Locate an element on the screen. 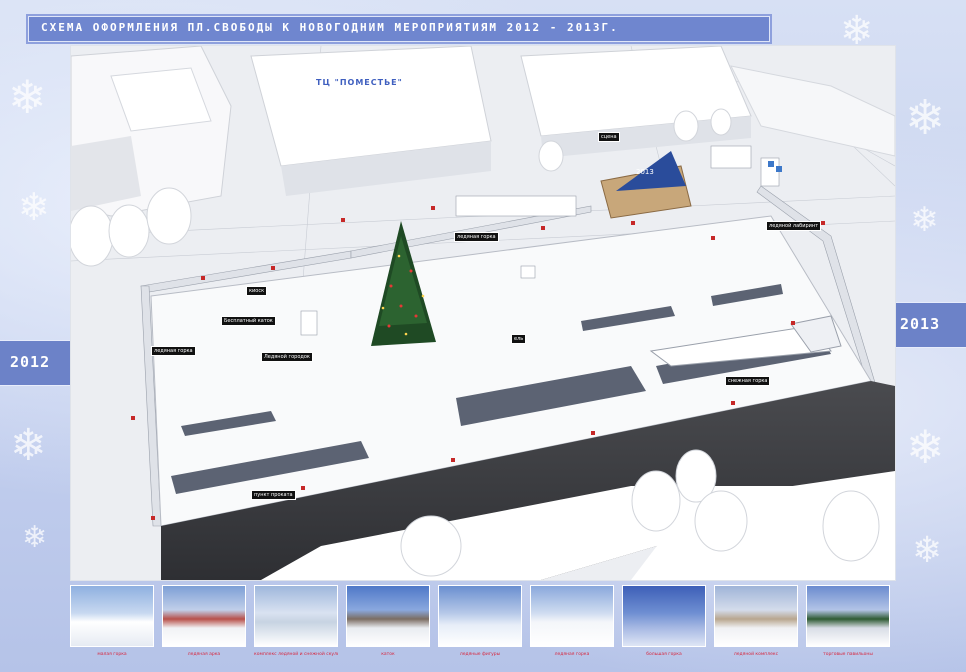 Image resolution: width=966 pixels, height=672 pixels. thumbnail: ледяной комплекс is located at coordinates (756, 624).